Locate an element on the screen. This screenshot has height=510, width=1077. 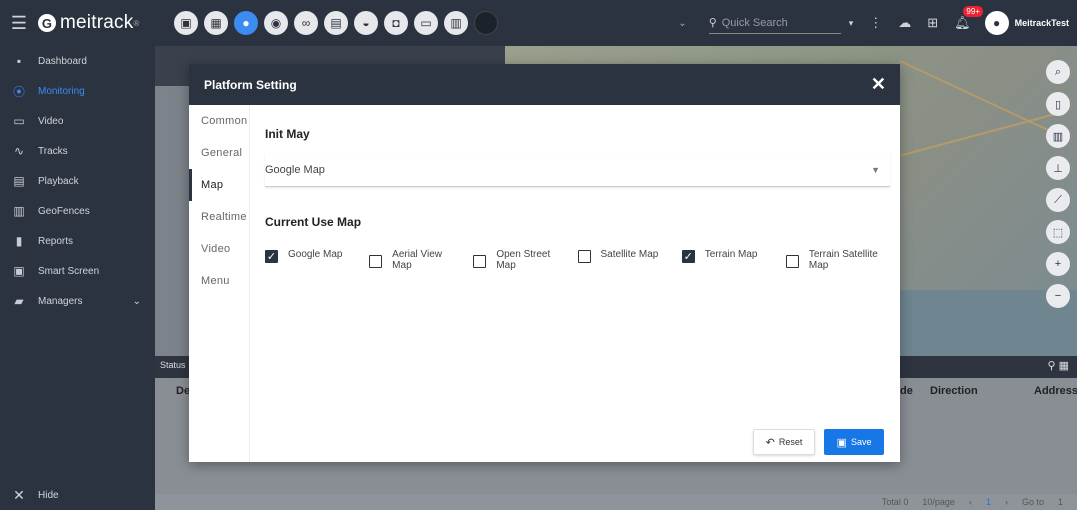
tab-general: General is located at coordinates (219, 153).